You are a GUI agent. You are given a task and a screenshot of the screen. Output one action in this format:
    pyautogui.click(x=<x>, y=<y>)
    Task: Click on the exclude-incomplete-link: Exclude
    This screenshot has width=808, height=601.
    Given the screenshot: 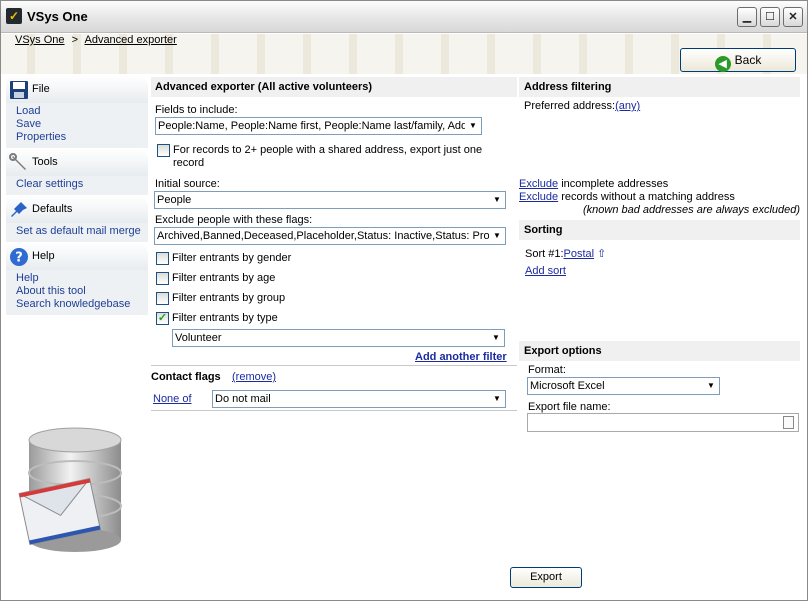 What is the action you would take?
    pyautogui.click(x=538, y=184)
    